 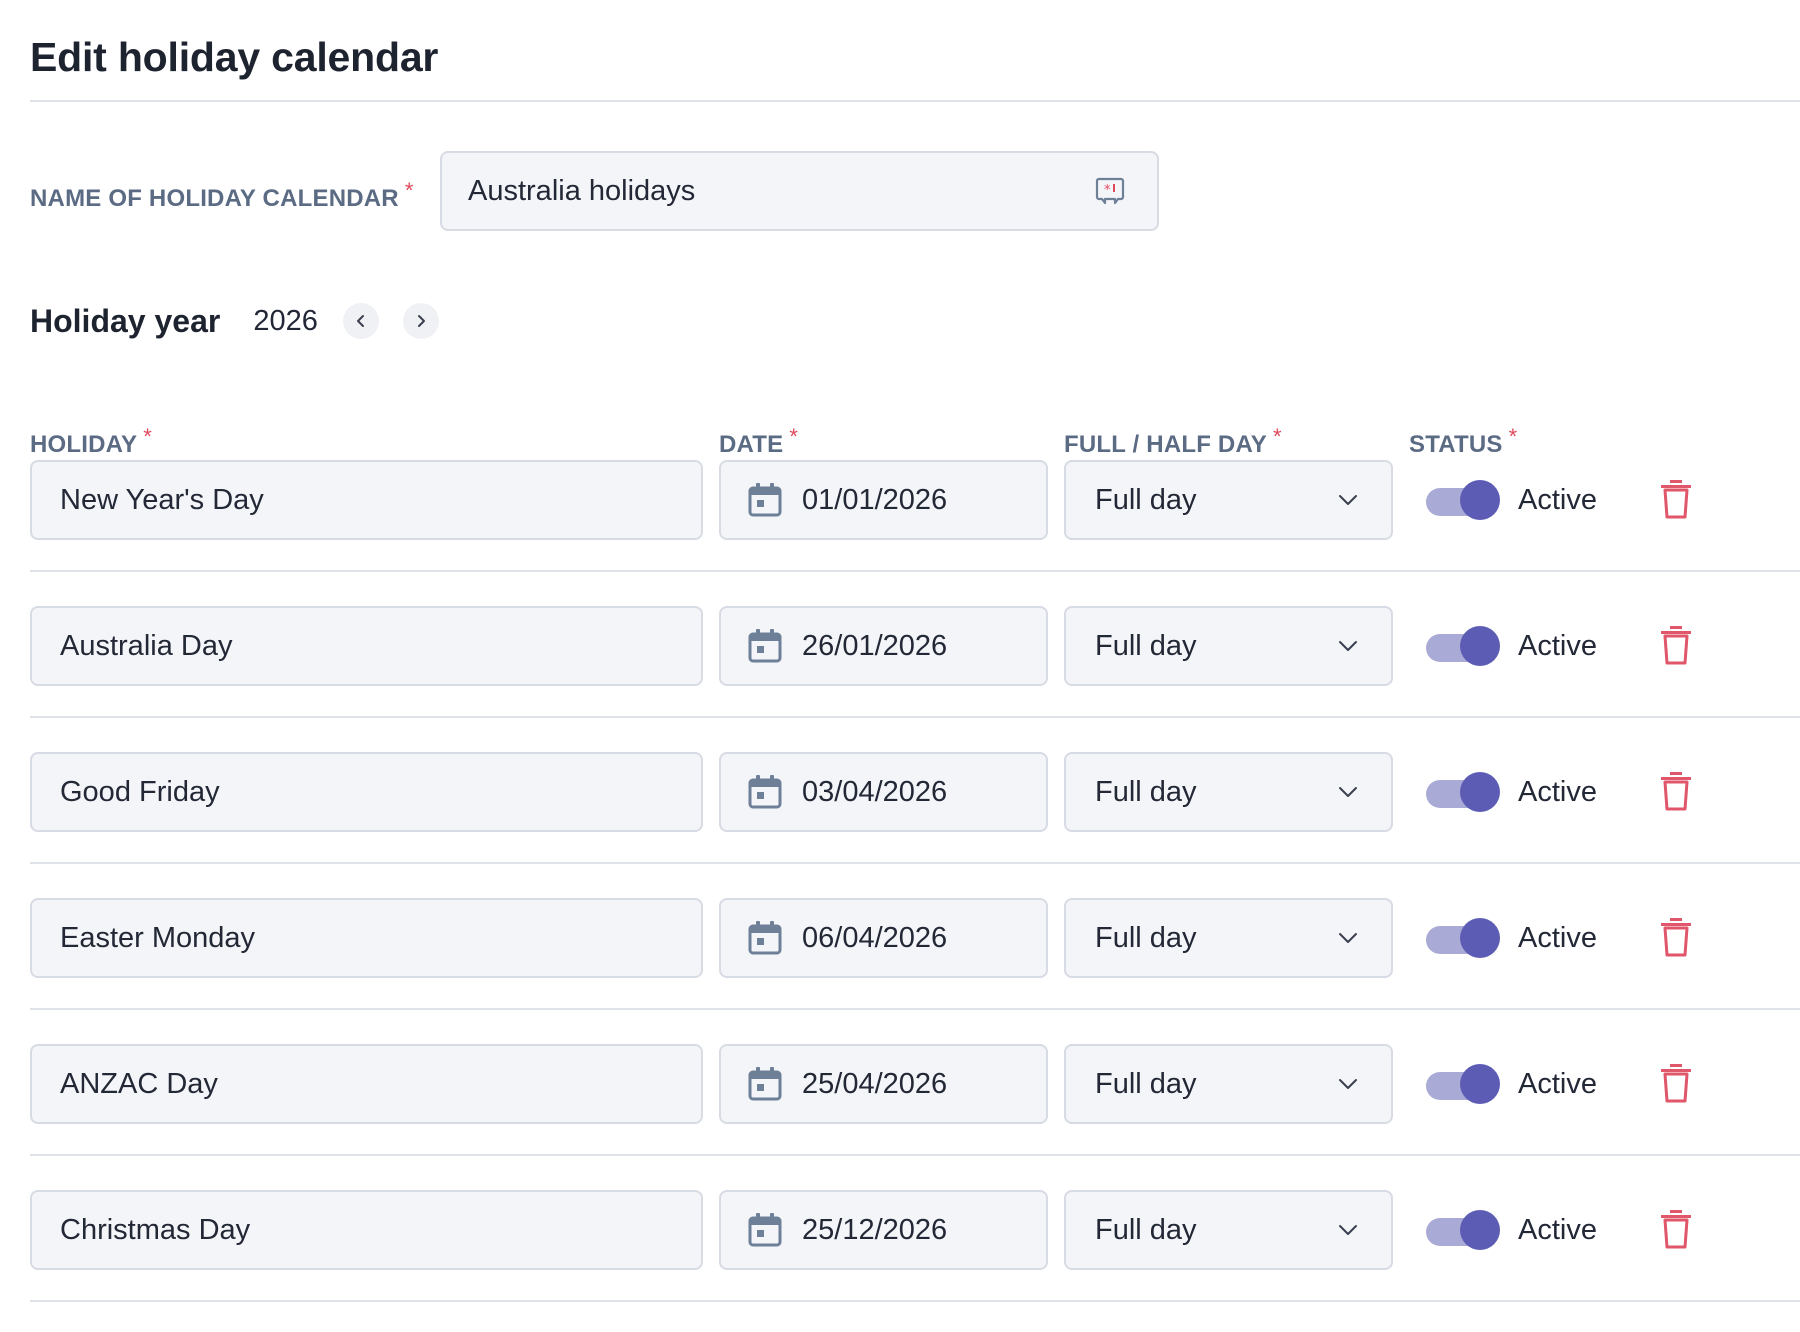 I want to click on column-header-date: DATE *, so click(x=758, y=441).